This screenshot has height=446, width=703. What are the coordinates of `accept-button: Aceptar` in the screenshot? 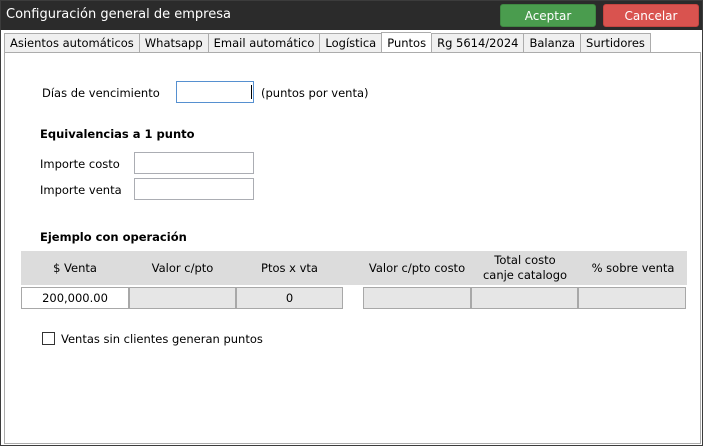 It's located at (548, 15).